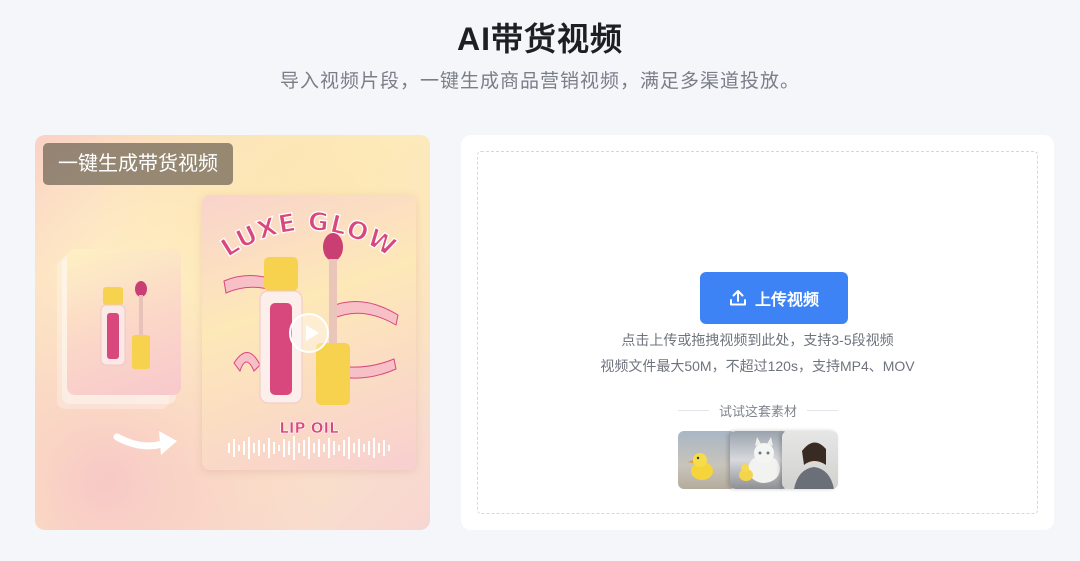  I want to click on poster-subtitle: LIP OIL, so click(309, 428).